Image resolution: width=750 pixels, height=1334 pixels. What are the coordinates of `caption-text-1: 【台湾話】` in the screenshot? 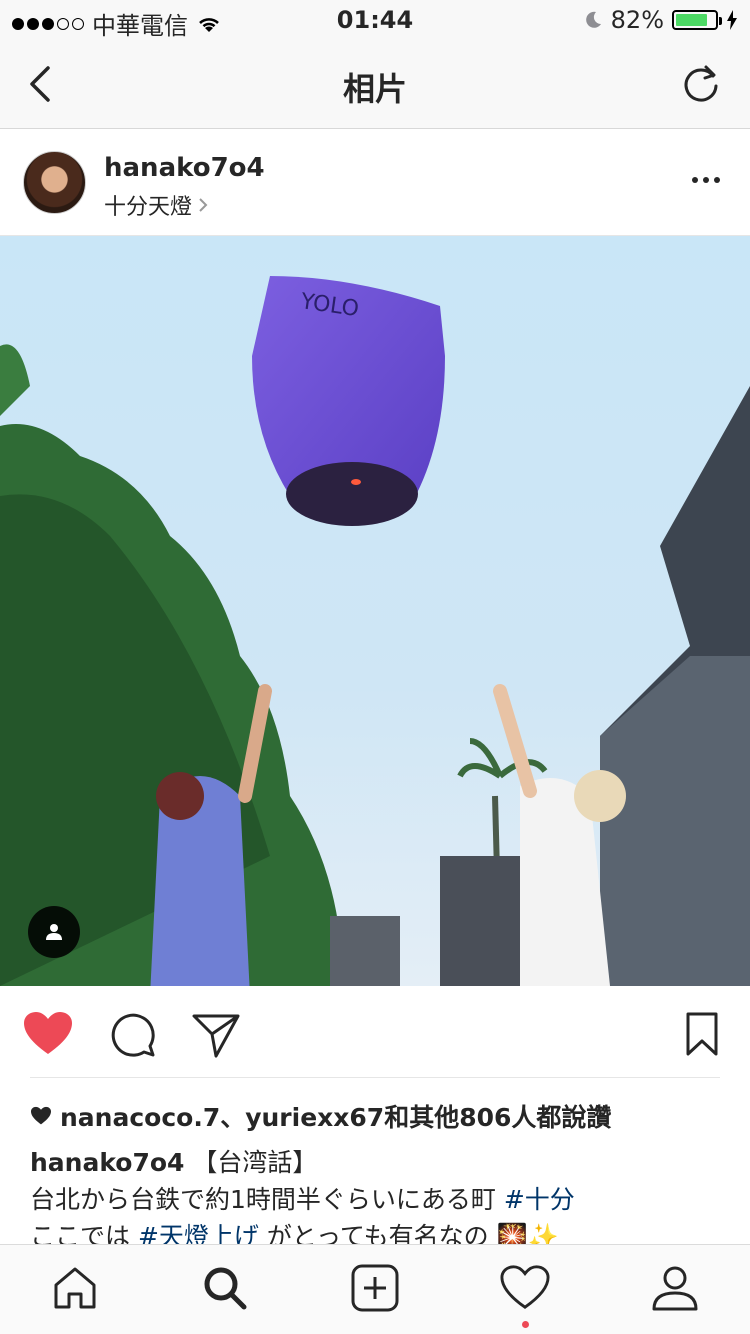 It's located at (255, 1162).